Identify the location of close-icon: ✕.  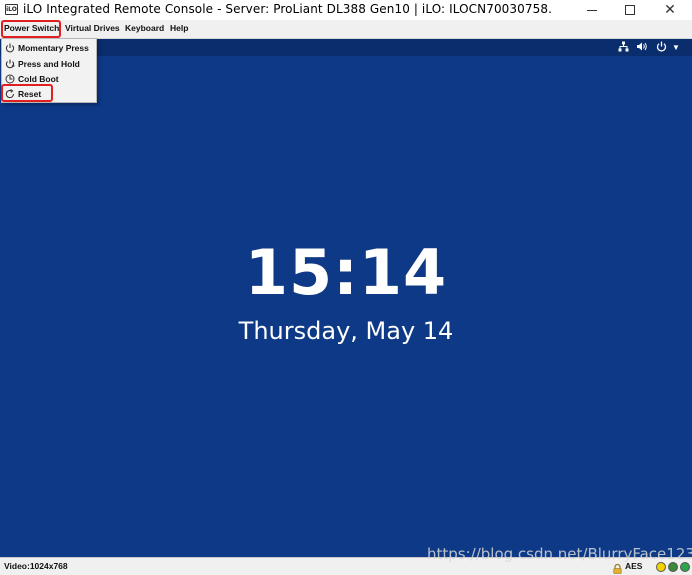
(670, 10).